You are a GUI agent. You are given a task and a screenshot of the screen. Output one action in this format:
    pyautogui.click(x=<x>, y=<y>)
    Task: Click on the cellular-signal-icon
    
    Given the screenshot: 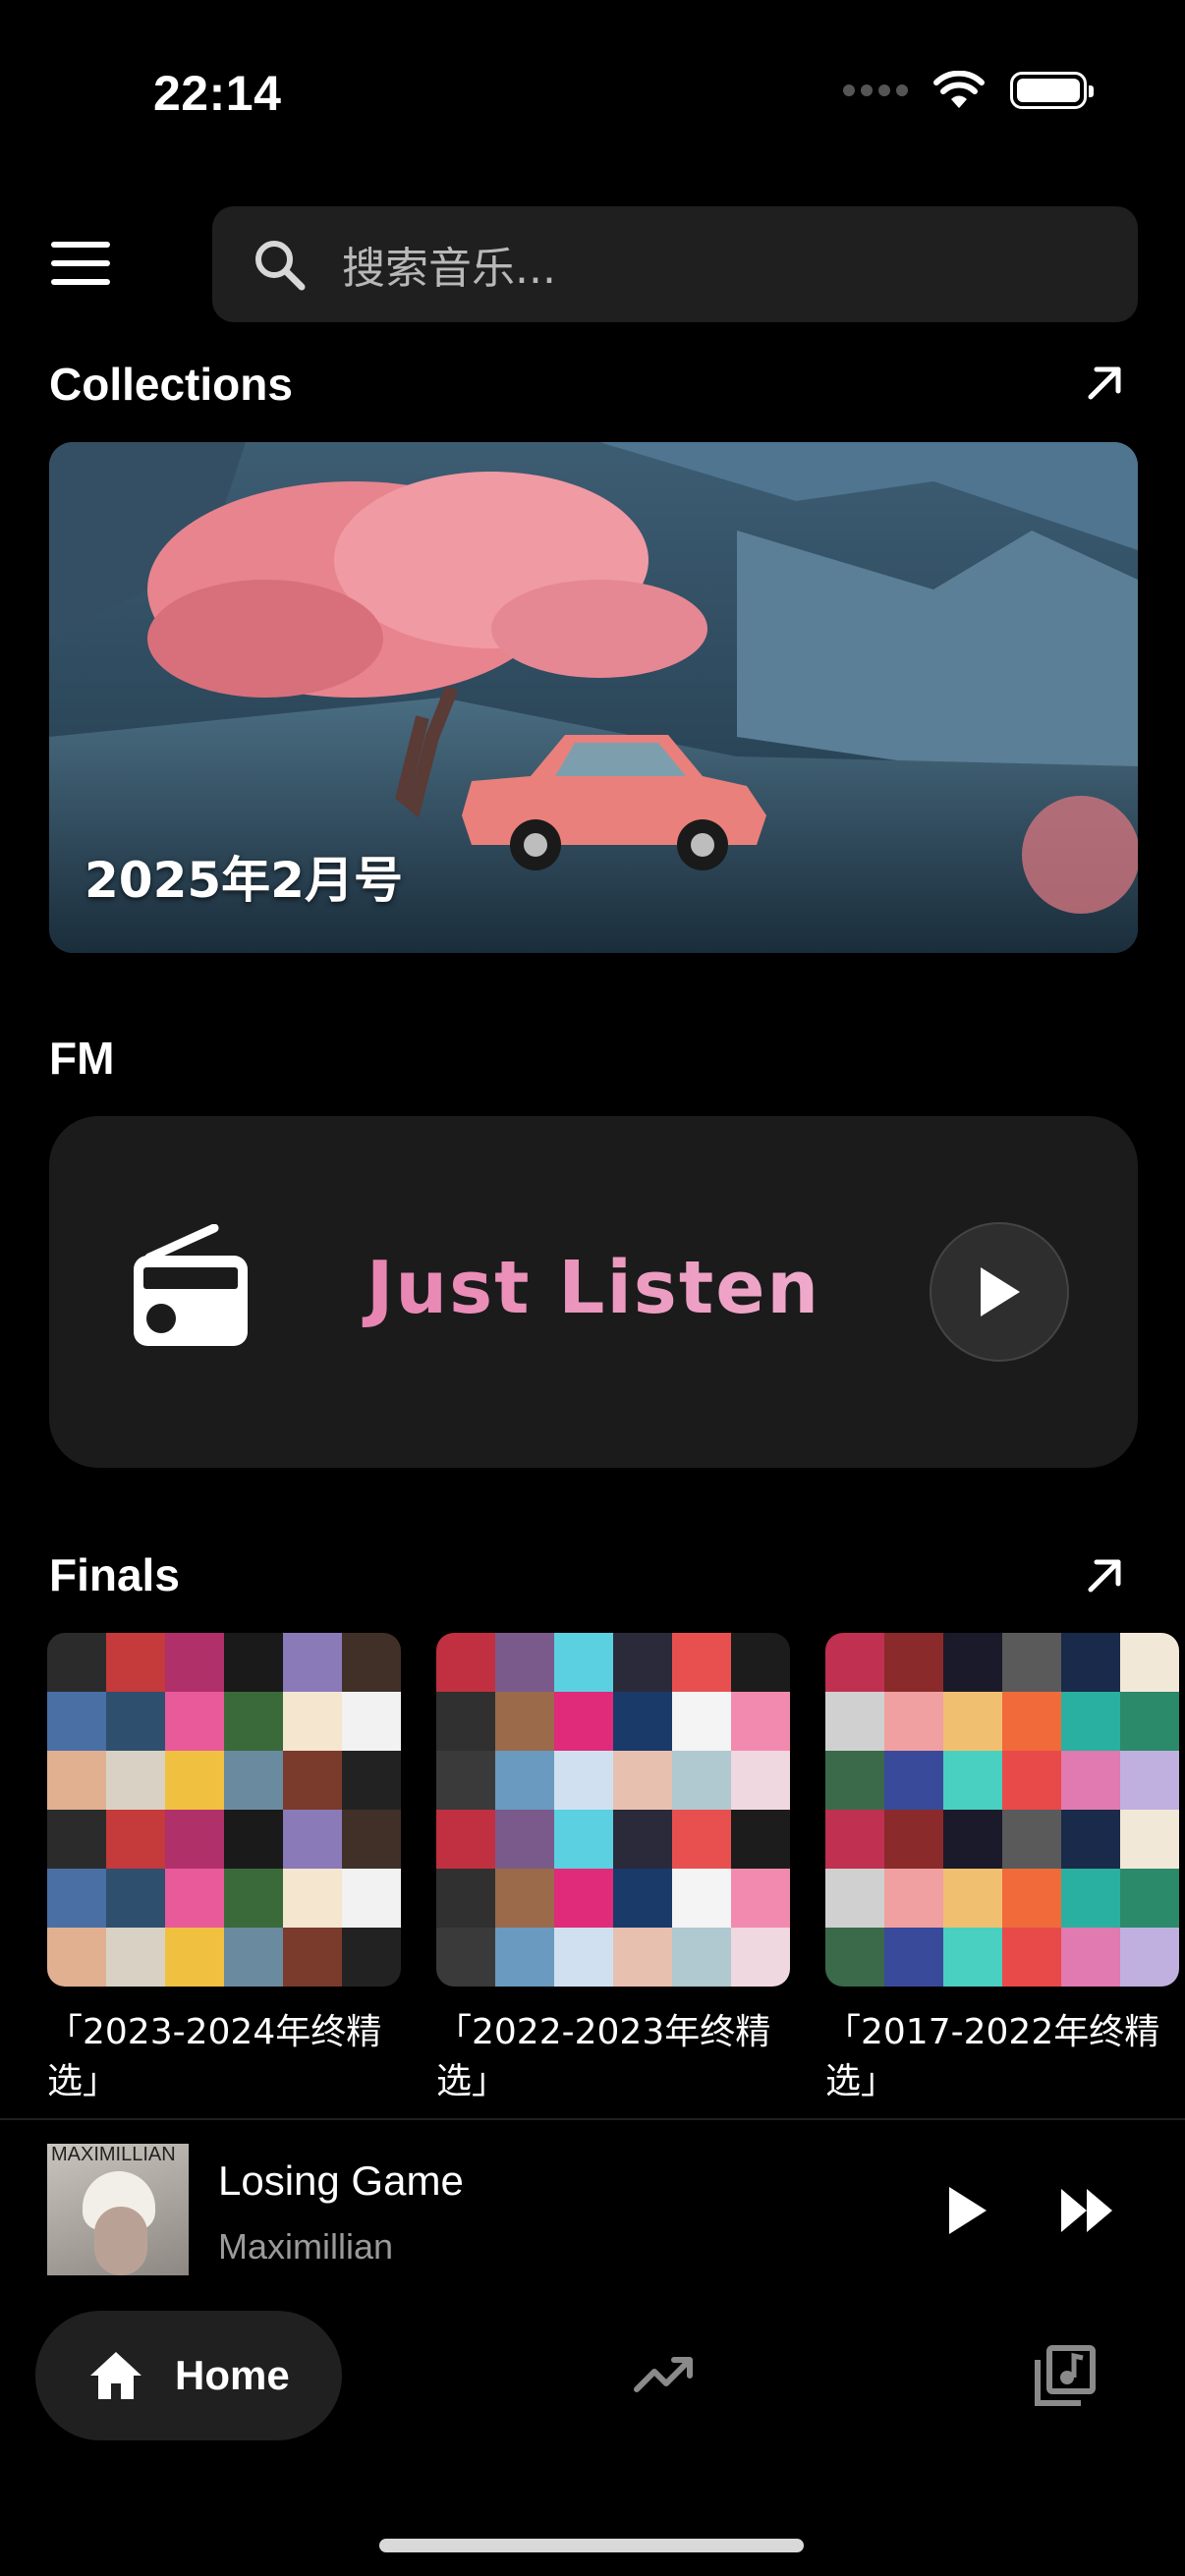 What is the action you would take?
    pyautogui.click(x=876, y=90)
    